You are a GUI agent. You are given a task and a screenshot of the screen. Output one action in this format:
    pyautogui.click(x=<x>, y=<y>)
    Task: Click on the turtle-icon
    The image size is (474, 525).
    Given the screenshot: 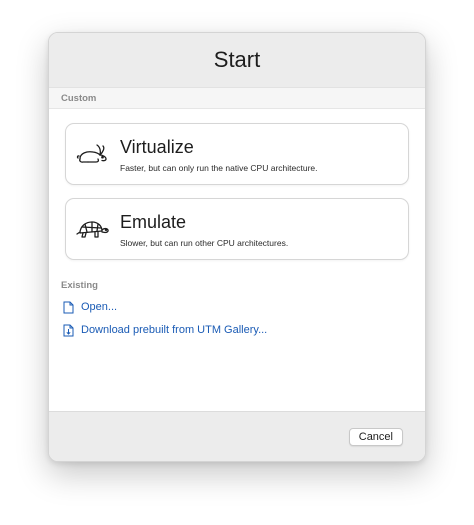 What is the action you would take?
    pyautogui.click(x=93, y=229)
    